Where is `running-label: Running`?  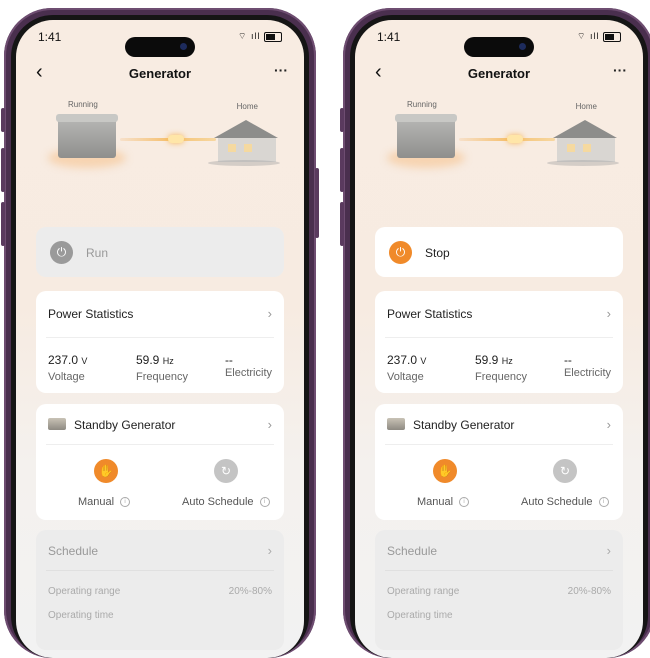 running-label: Running is located at coordinates (83, 104).